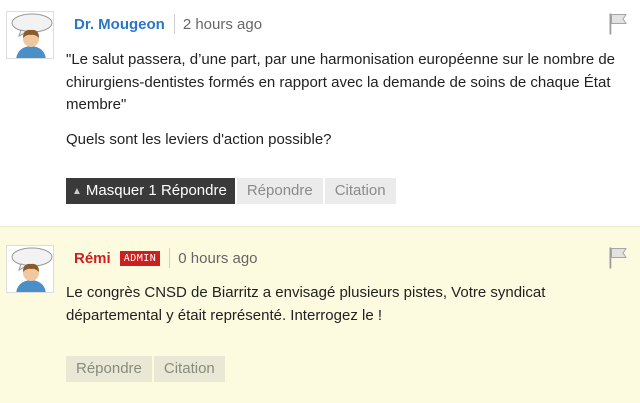 The height and width of the screenshot is (403, 640). I want to click on timestamp: 2 hours ago, so click(222, 24).